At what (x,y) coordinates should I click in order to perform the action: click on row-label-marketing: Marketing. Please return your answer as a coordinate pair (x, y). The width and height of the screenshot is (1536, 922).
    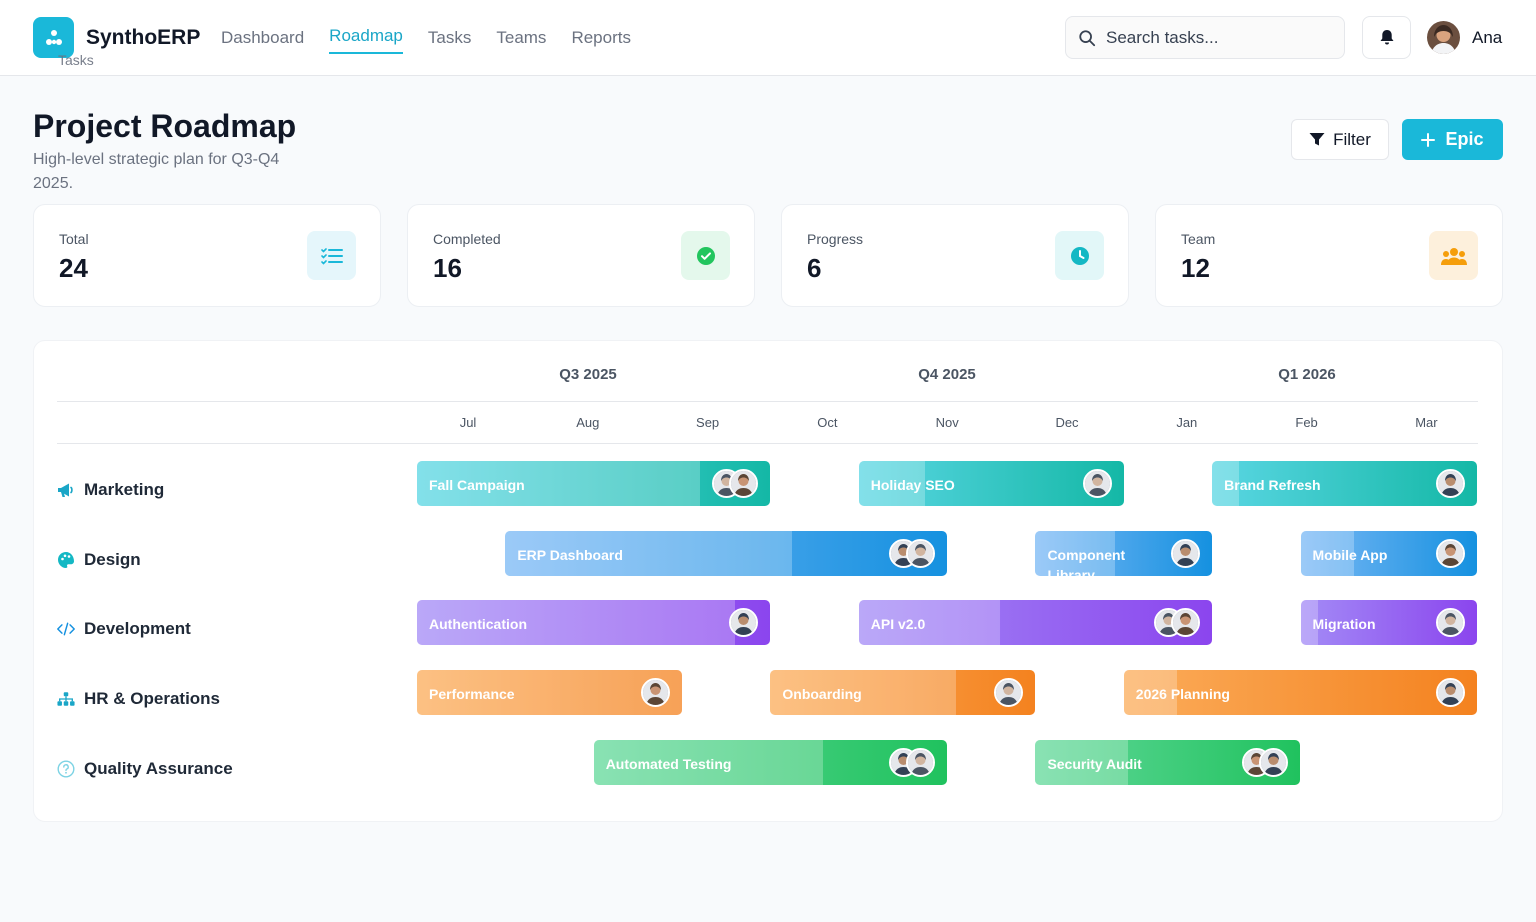
    Looking at the image, I should click on (110, 490).